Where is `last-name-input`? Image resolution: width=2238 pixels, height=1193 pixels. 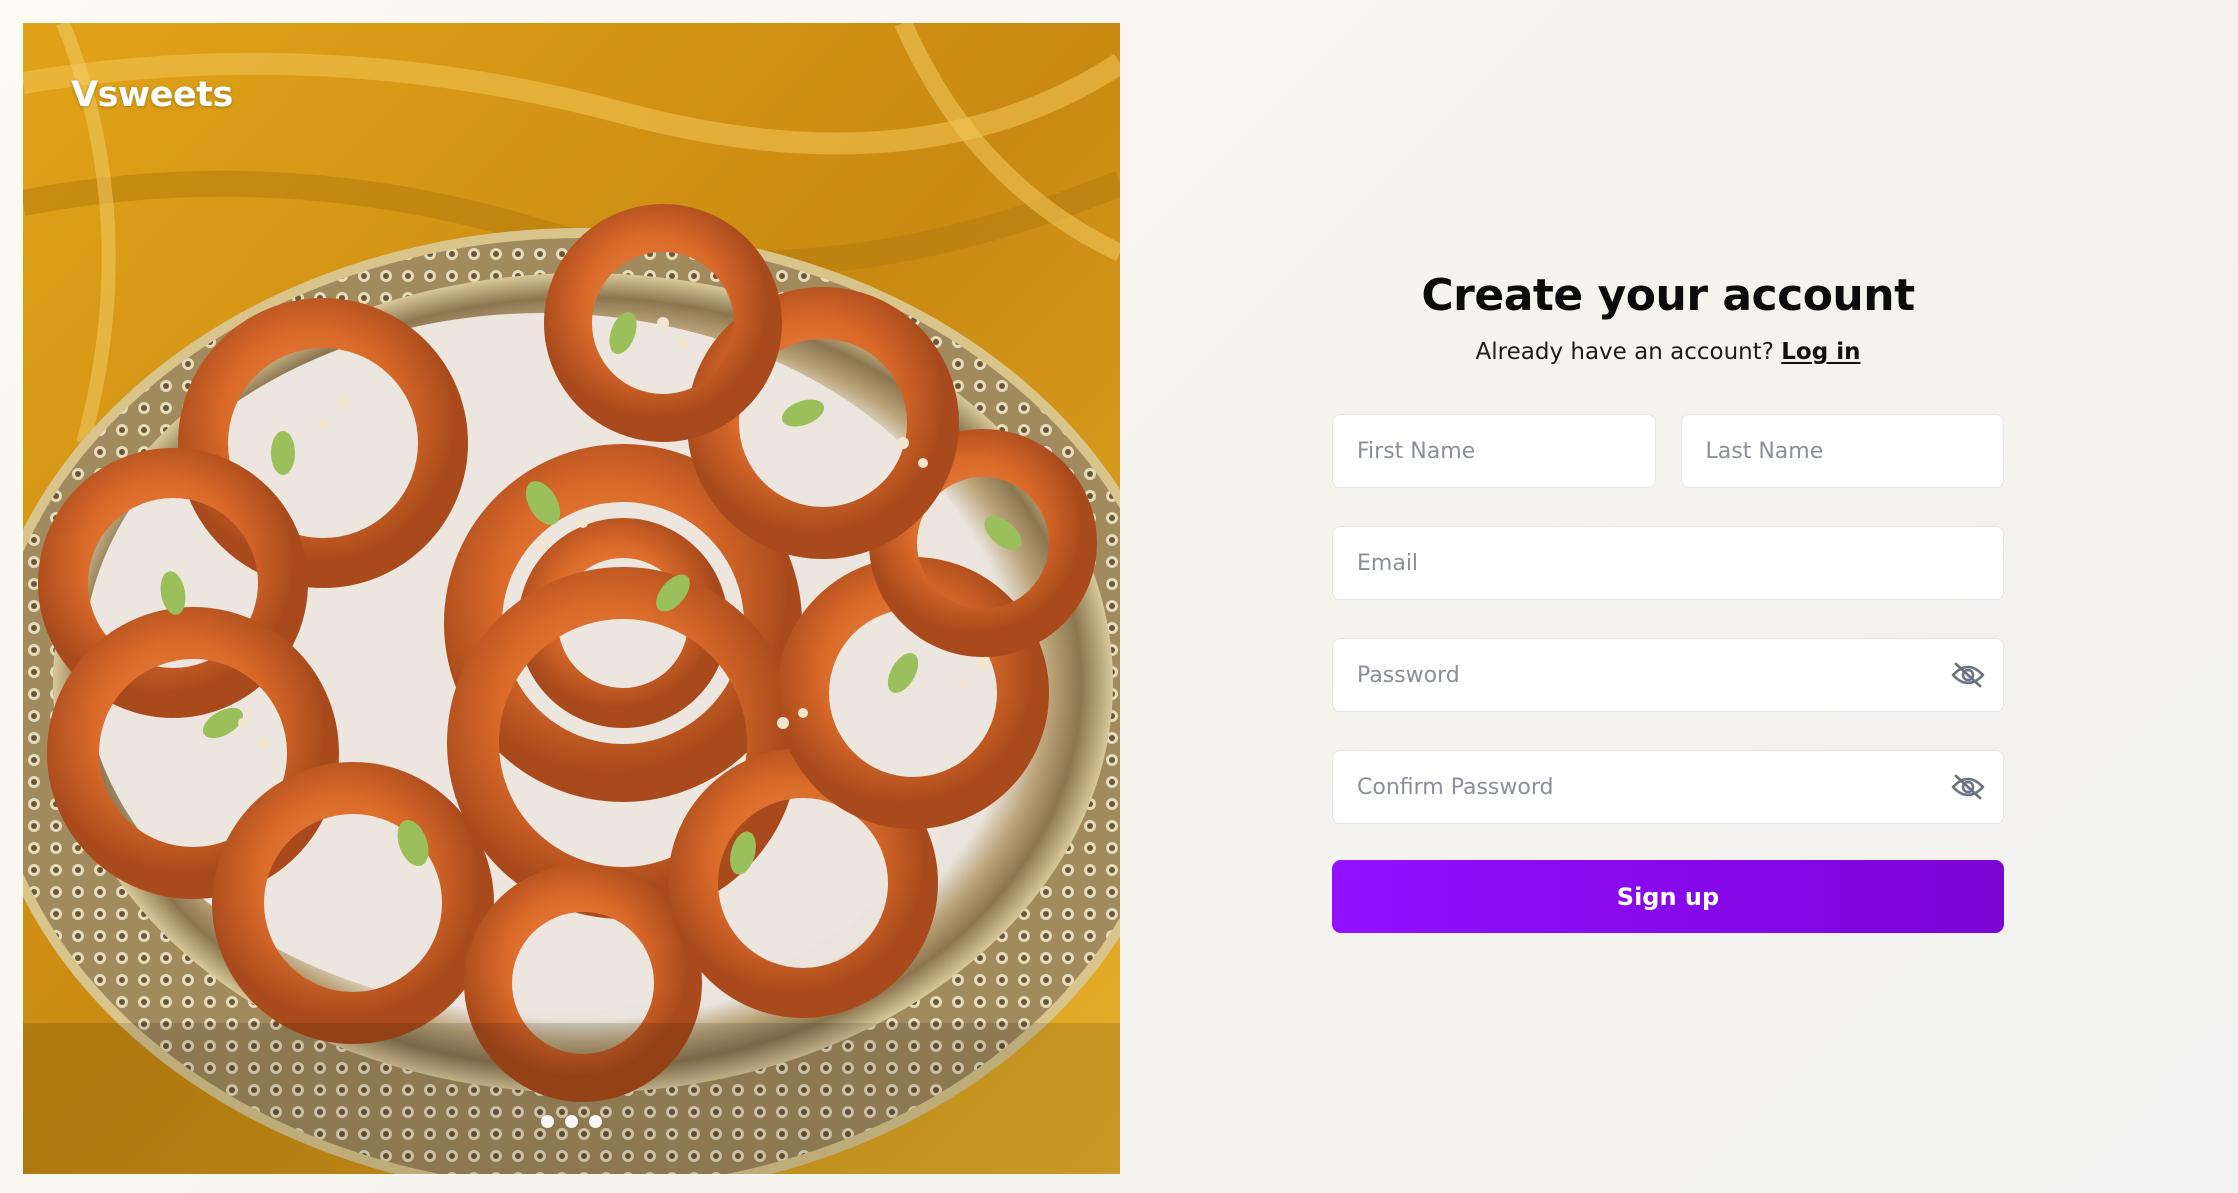
last-name-input is located at coordinates (1842, 451).